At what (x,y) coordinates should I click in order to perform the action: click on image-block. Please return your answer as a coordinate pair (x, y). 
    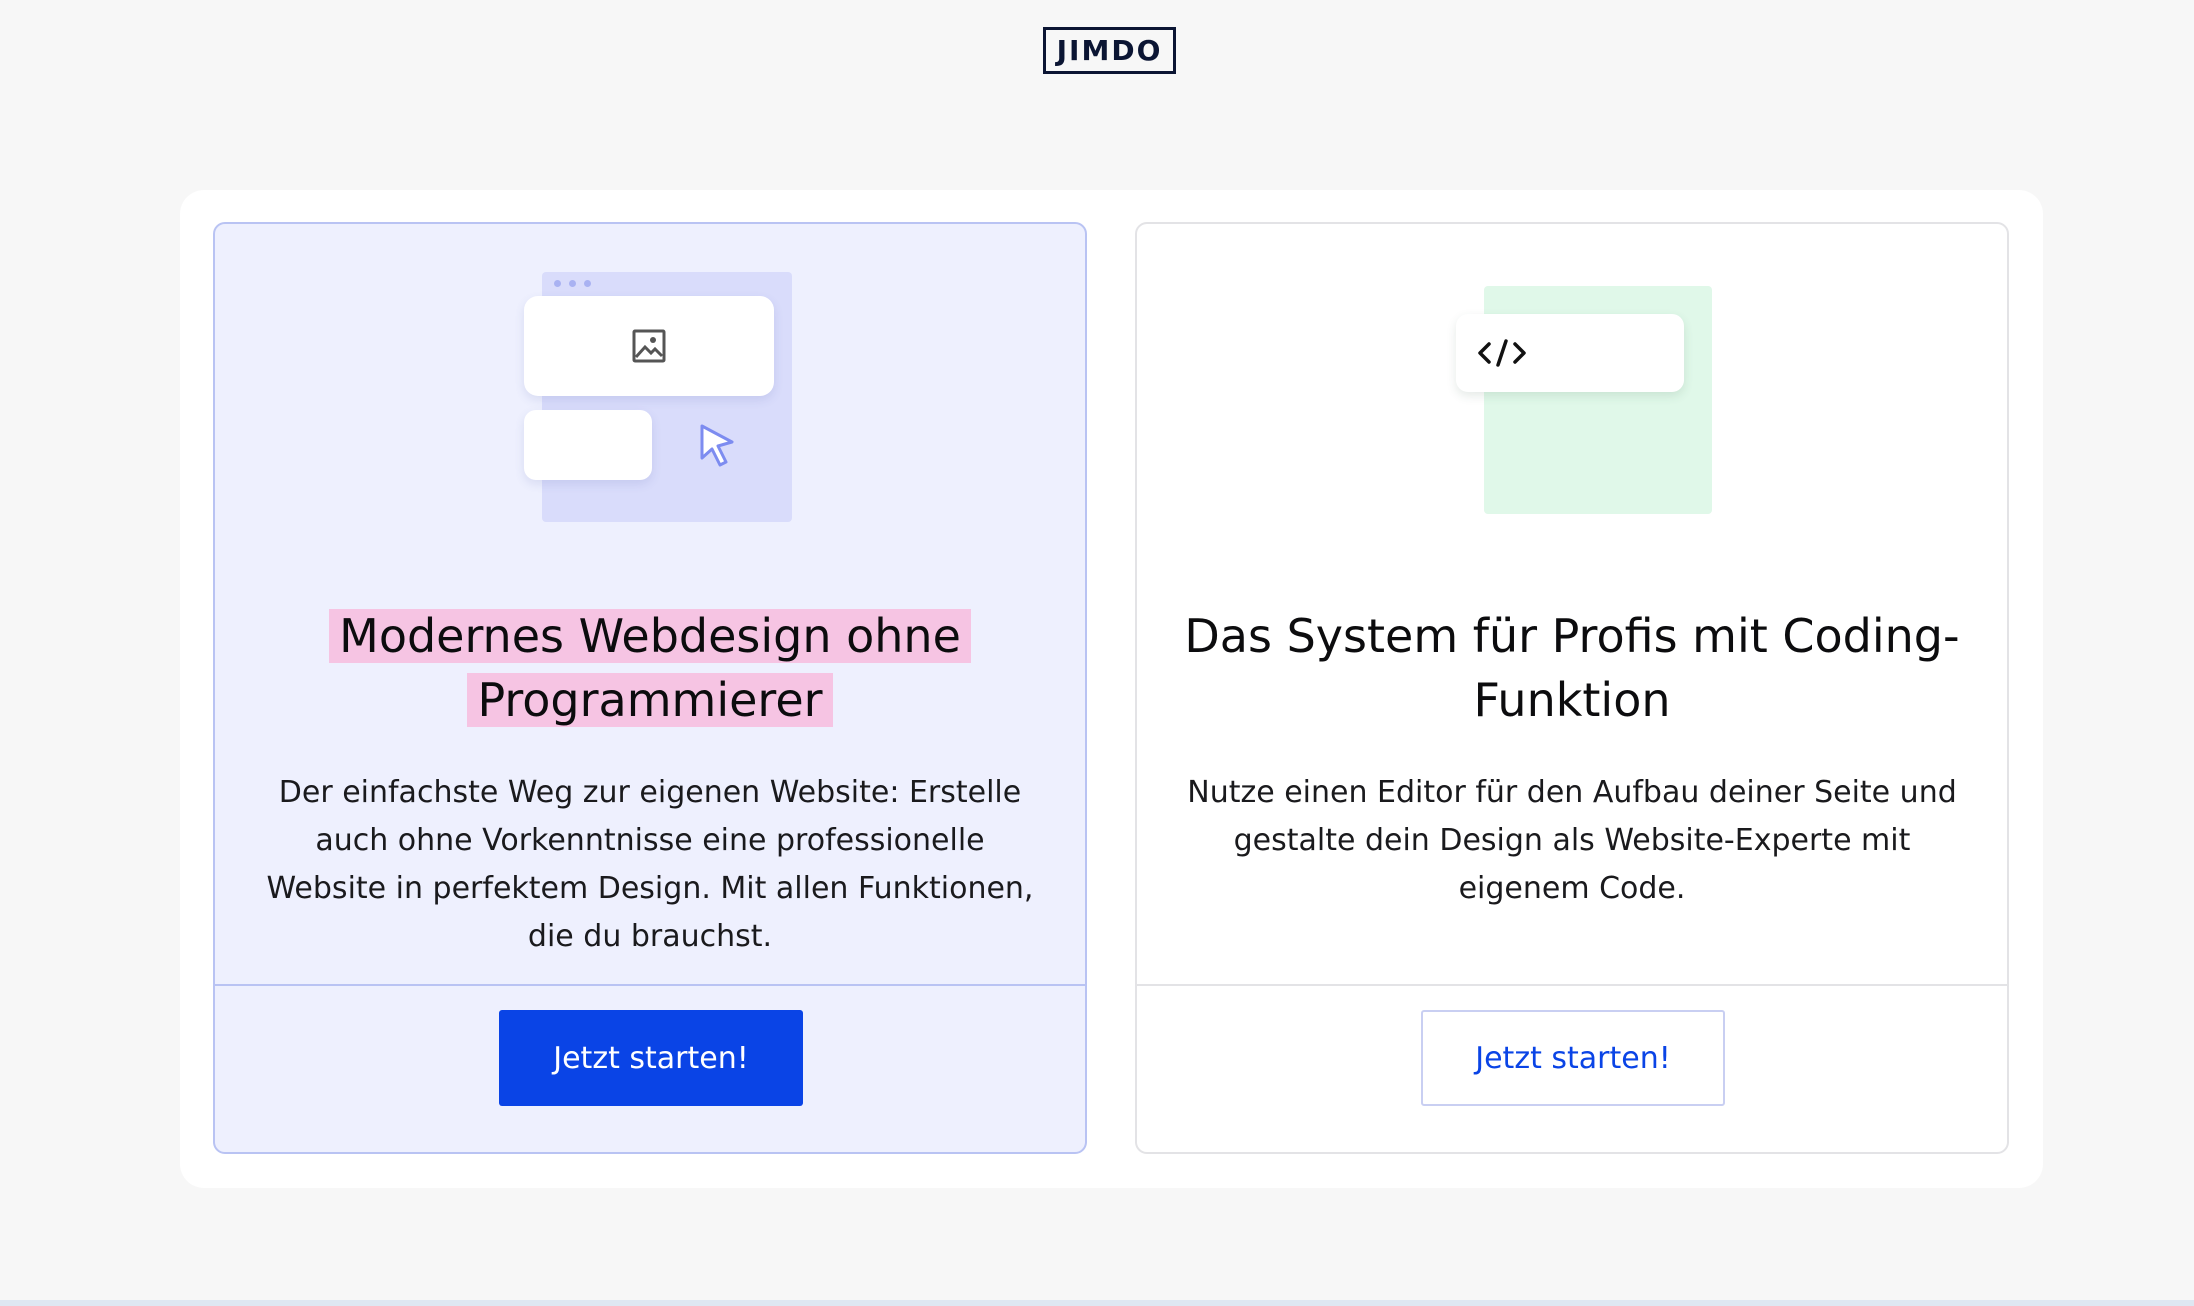
    Looking at the image, I should click on (649, 346).